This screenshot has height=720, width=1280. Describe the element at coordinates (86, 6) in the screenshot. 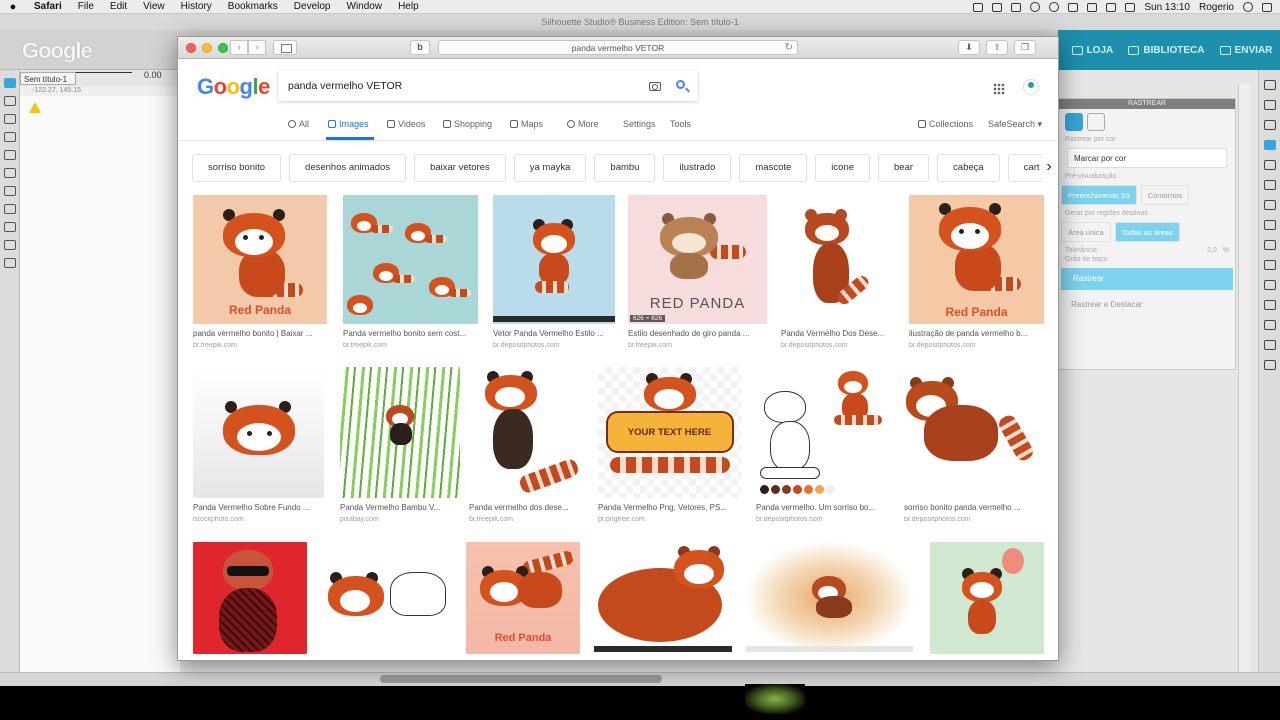

I see `menu-file: File` at that location.